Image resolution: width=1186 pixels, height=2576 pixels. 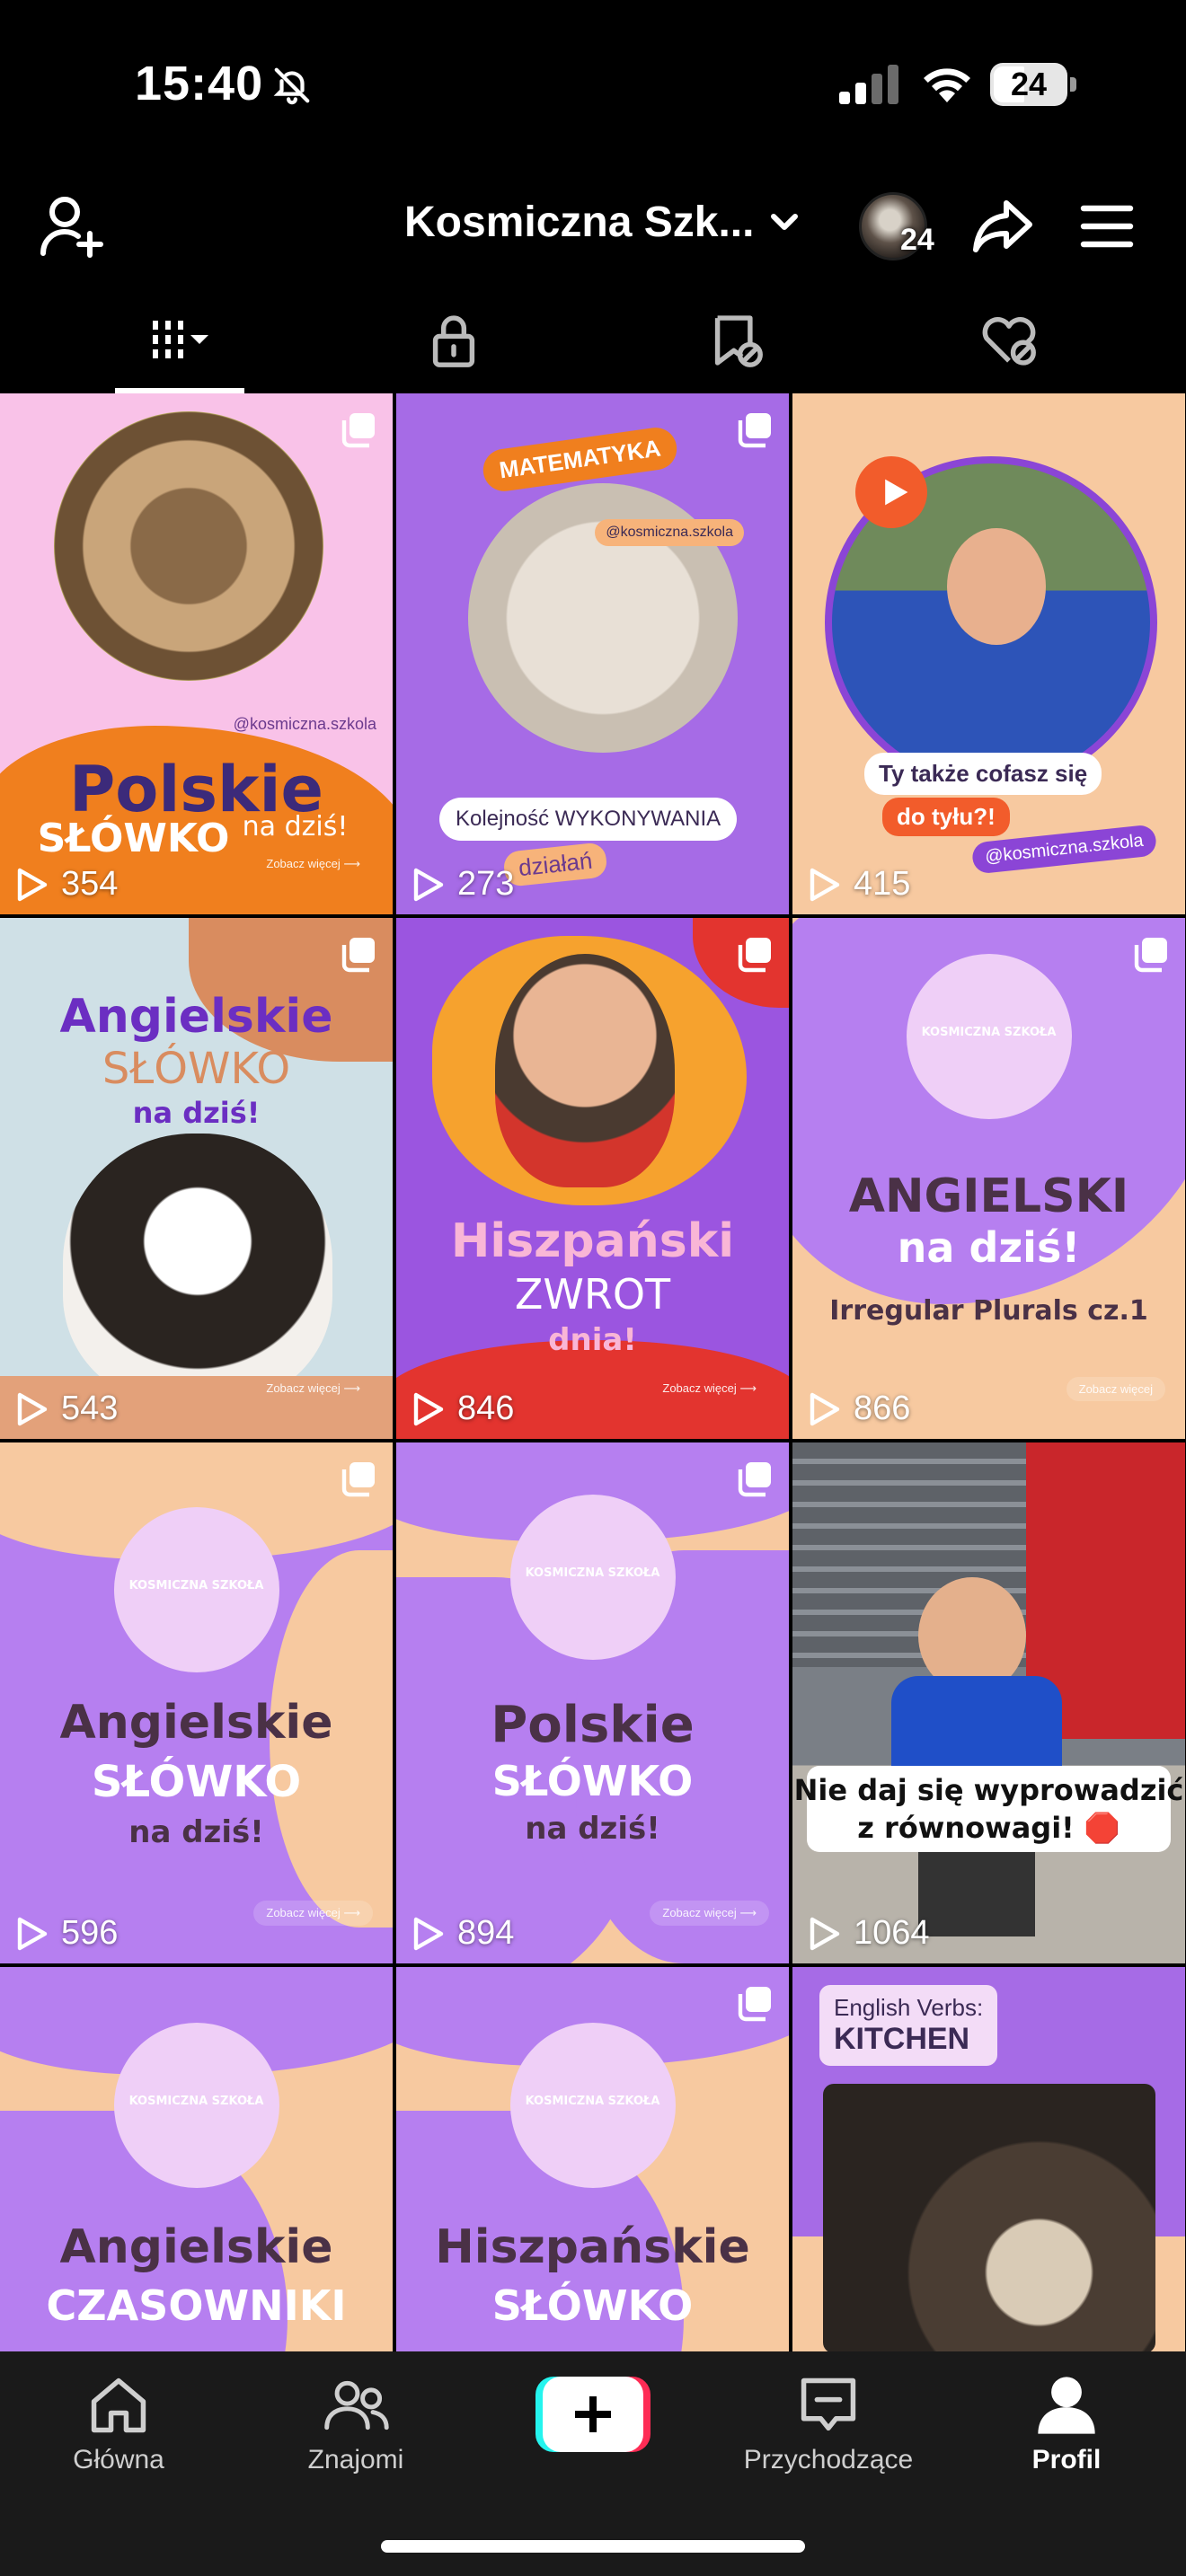 I want to click on view-count: 1064, so click(x=869, y=1933).